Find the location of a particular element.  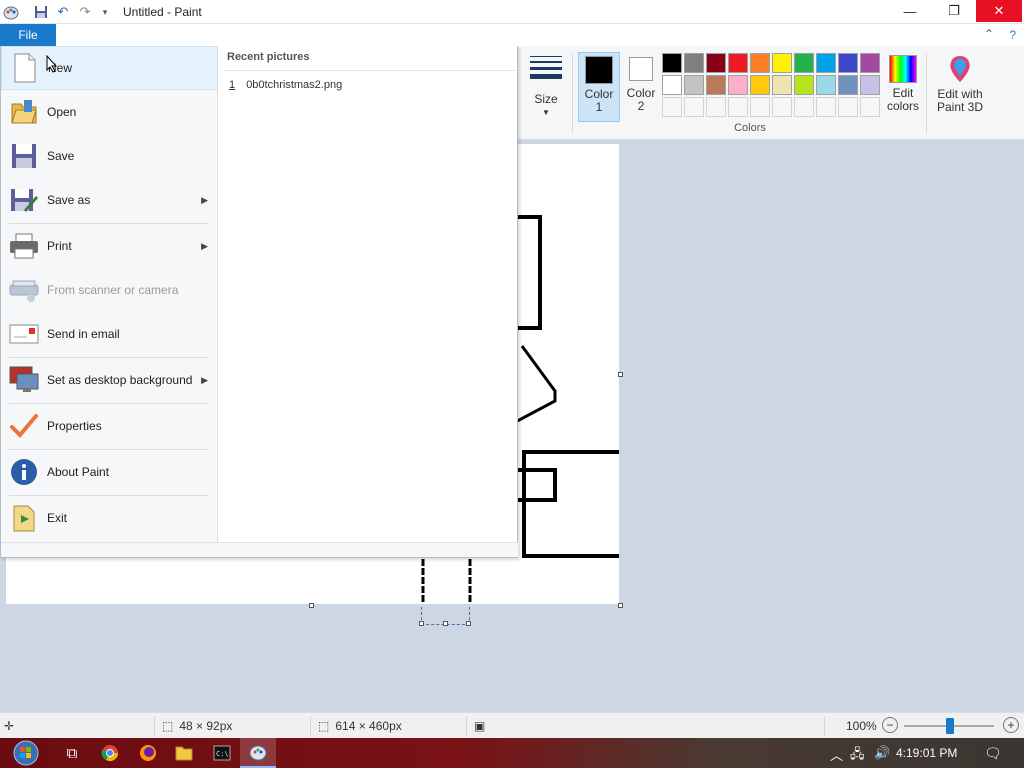

window-title: Untitled - Paint is located at coordinates (162, 12).